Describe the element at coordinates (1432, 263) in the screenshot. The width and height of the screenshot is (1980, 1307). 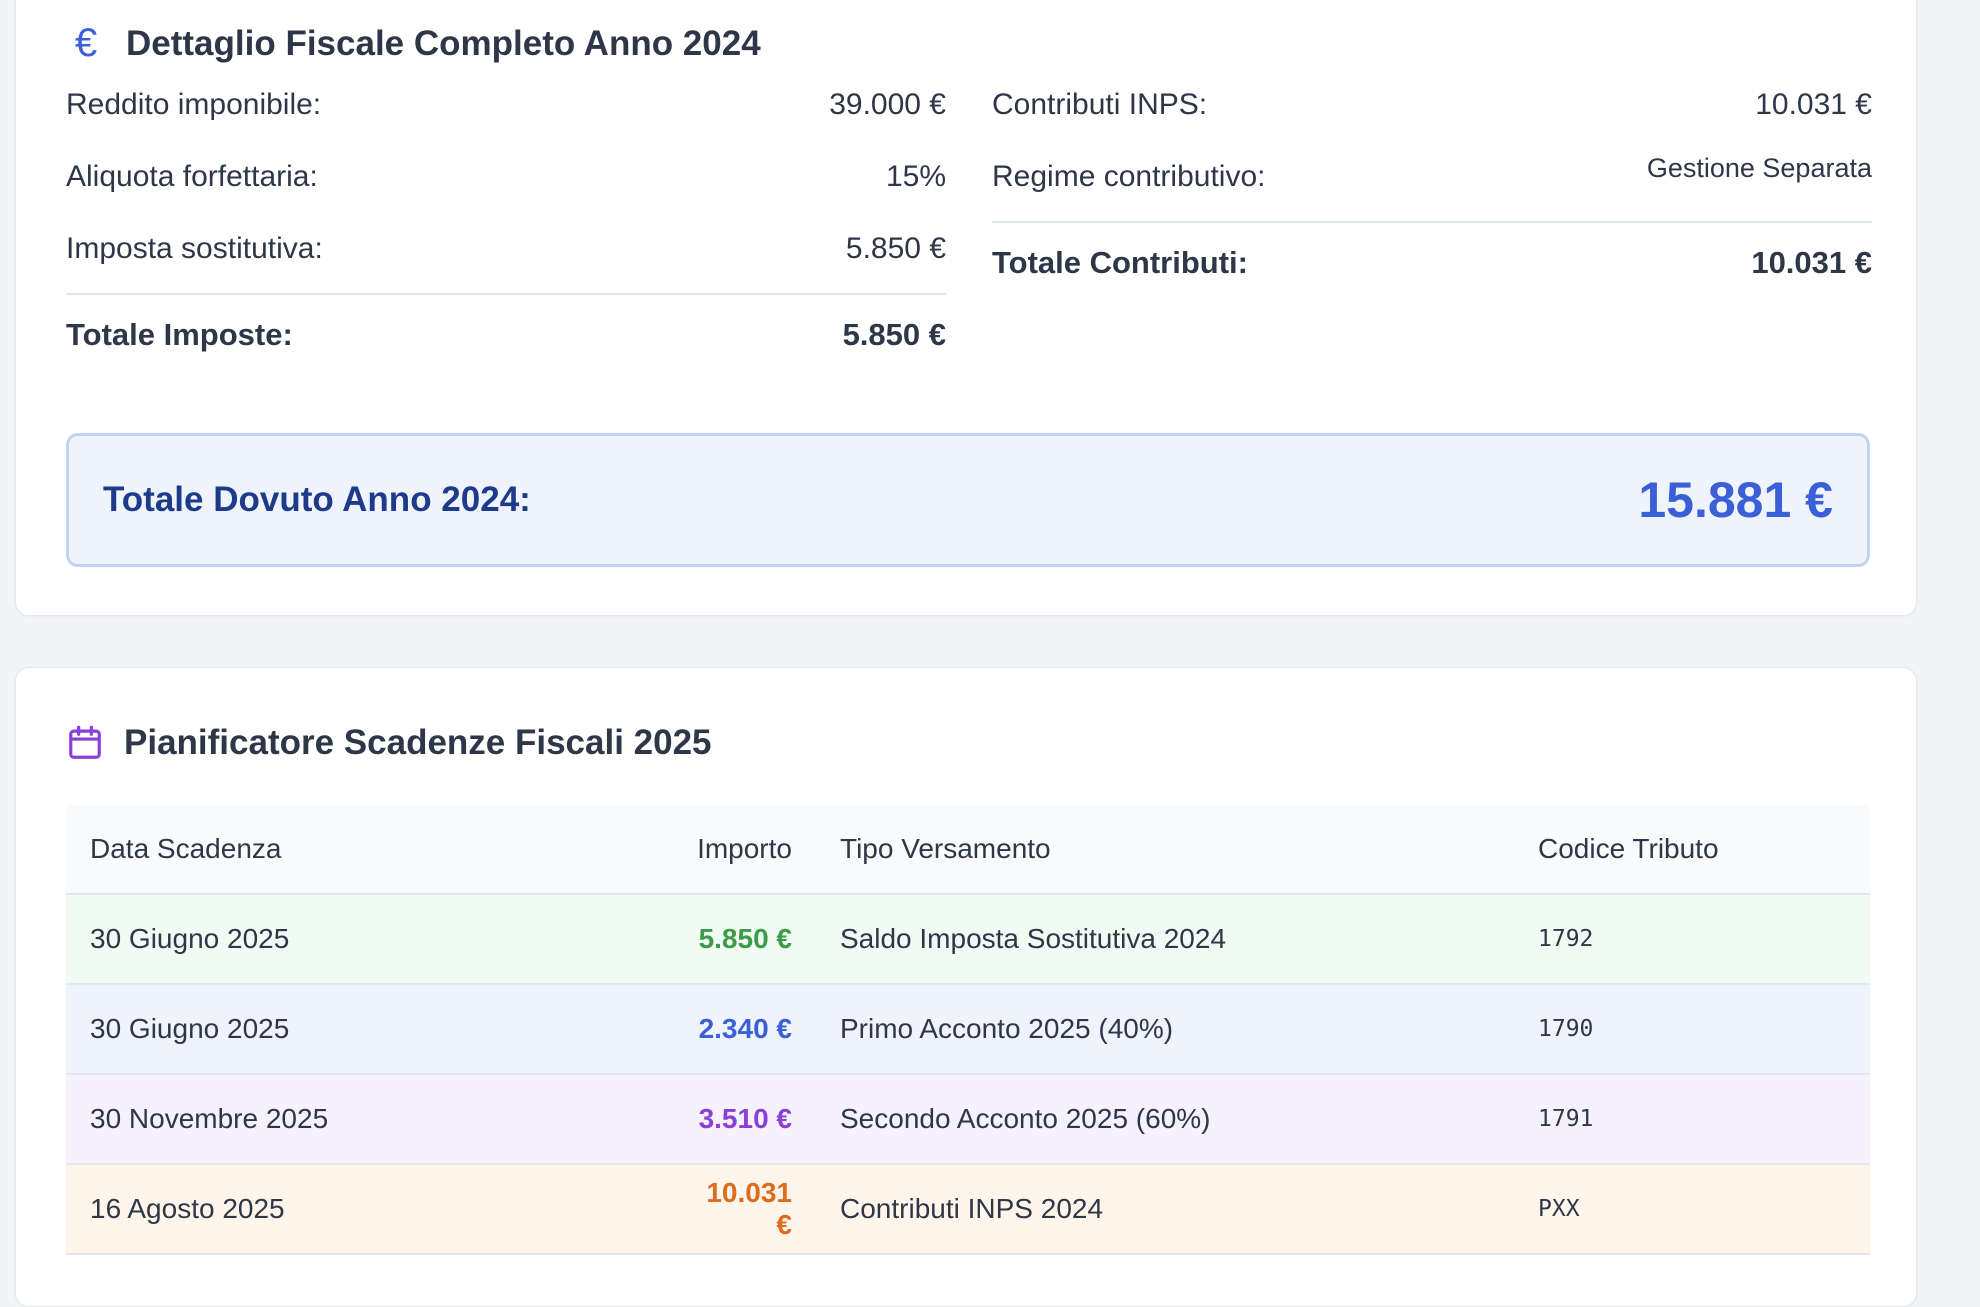
I see `total-contributions-row: Totale Contributi: 10.031 €` at that location.